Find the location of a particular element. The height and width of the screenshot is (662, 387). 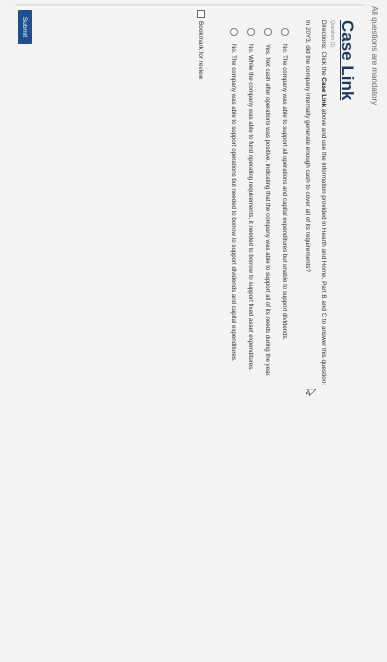

mandatory-notice: All questions are mandatory is located at coordinates (374, 56).